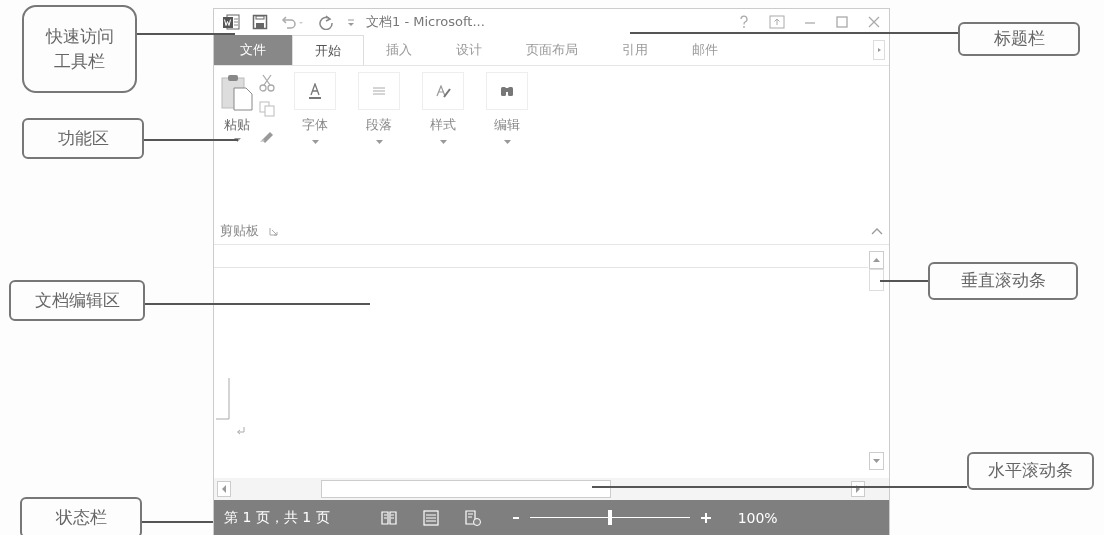 This screenshot has height=535, width=1104. What do you see at coordinates (224, 489) in the screenshot?
I see `scroll-left-icon` at bounding box center [224, 489].